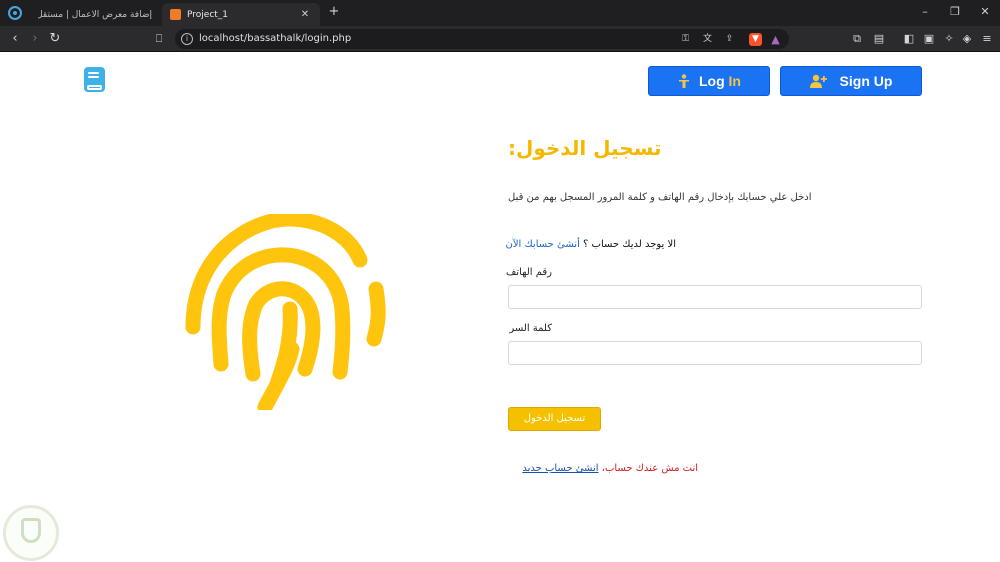 This screenshot has width=1000, height=562. Describe the element at coordinates (707, 39) in the screenshot. I see `translate-icon: 文` at that location.